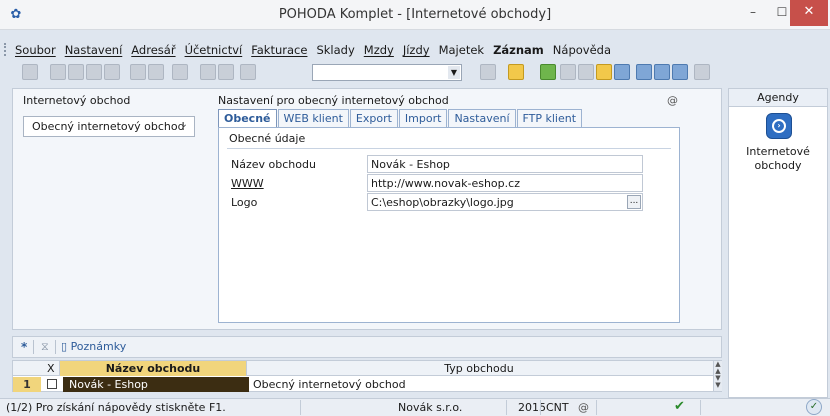 This screenshot has height=416, width=830. What do you see at coordinates (329, 384) in the screenshot?
I see `cell-shop-type: Obecný internetový obchod` at bounding box center [329, 384].